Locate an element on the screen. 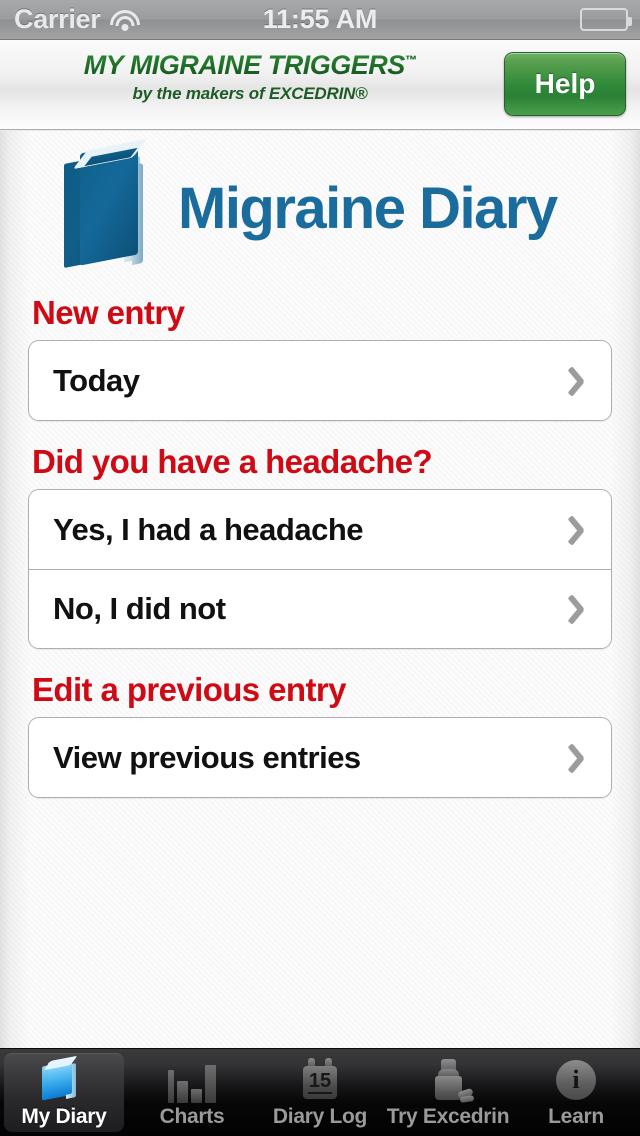  calendar-icon: 15 is located at coordinates (320, 1080).